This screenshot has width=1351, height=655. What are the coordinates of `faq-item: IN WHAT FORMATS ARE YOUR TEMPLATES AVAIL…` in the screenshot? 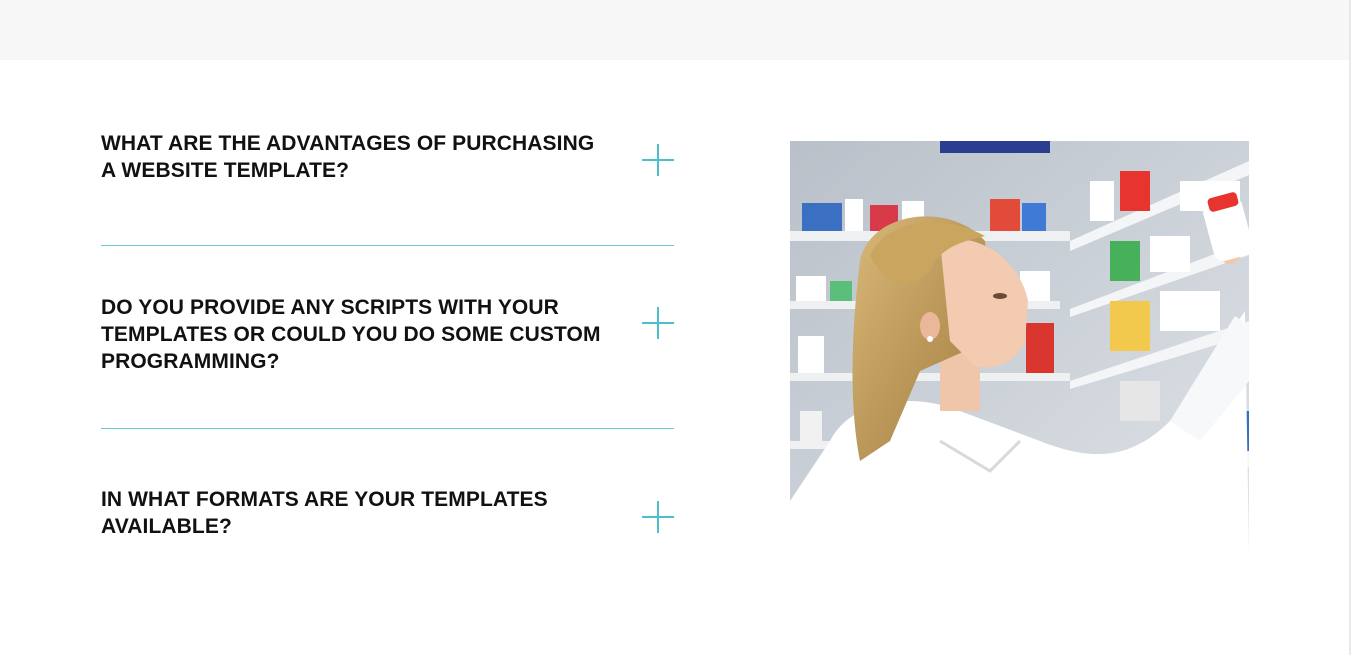 It's located at (387, 499).